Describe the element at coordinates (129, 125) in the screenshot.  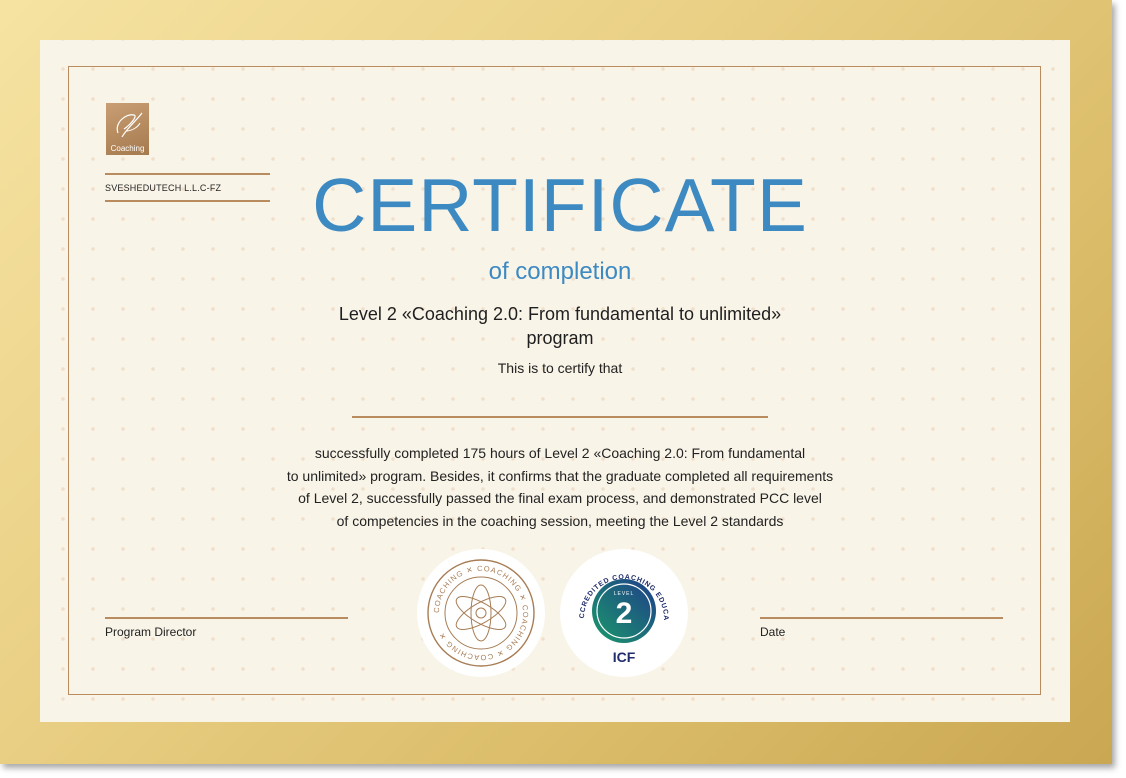
I see `coaching-logo-icon` at that location.